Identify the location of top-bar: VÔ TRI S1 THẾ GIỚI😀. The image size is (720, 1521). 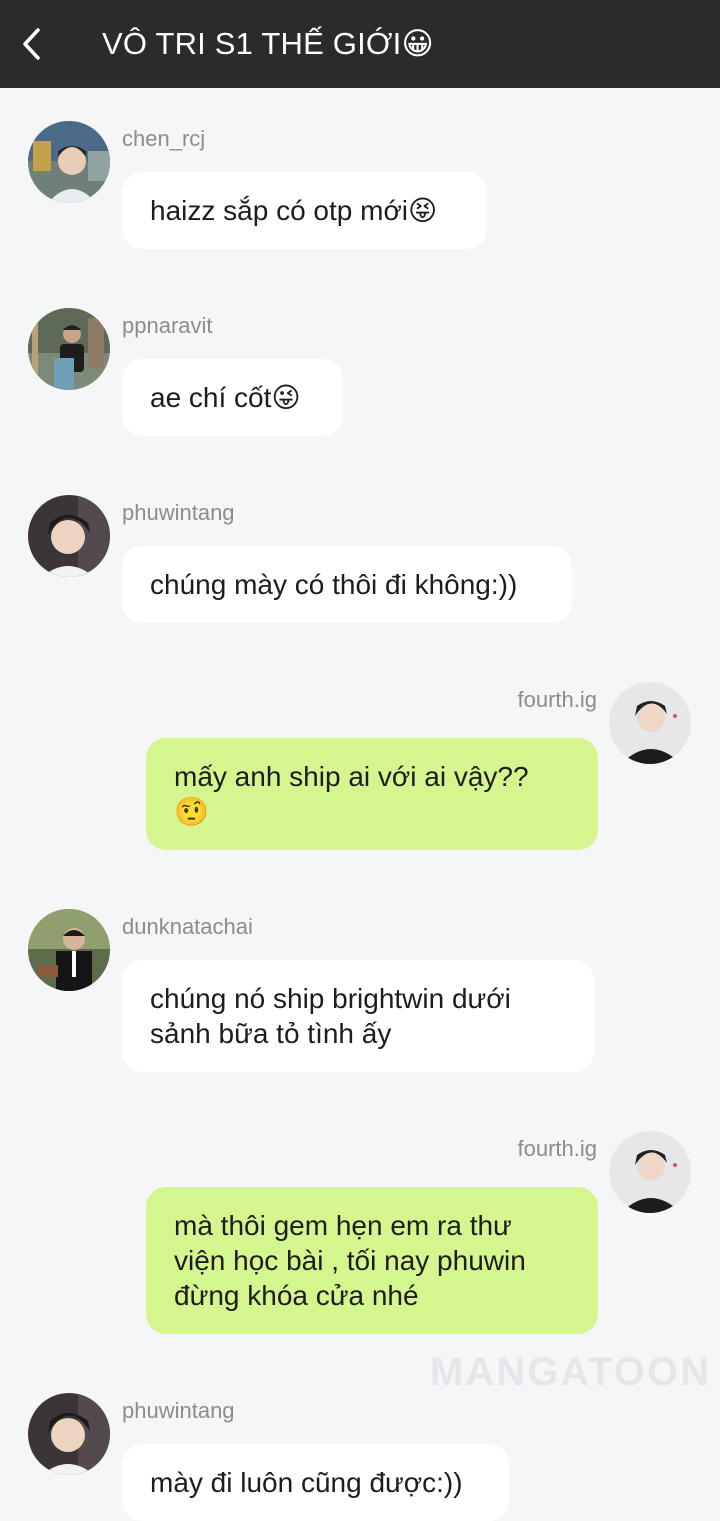
(360, 44).